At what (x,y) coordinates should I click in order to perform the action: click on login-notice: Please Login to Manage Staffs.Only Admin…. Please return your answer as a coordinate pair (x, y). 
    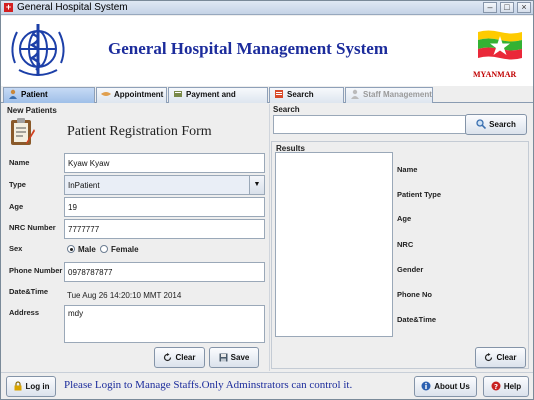
    Looking at the image, I should click on (208, 385).